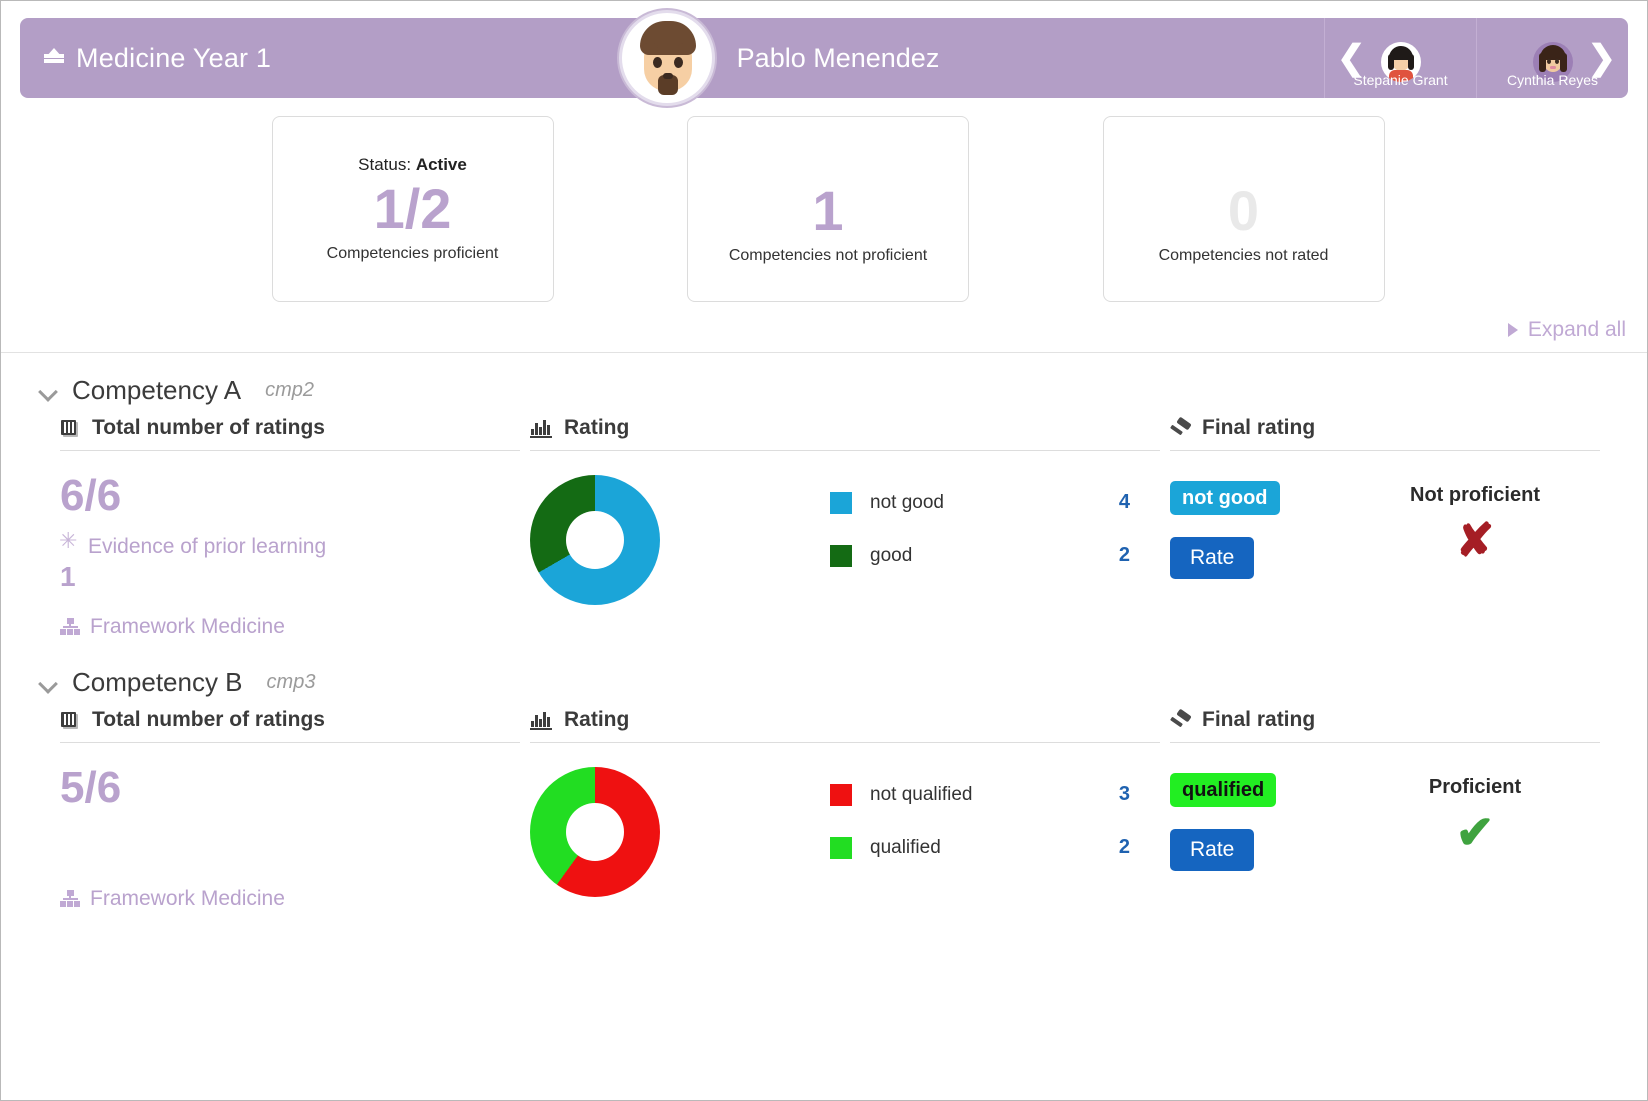 The width and height of the screenshot is (1648, 1101). Describe the element at coordinates (824, 384) in the screenshot. I see `competency-header-a: Competency A cmp2` at that location.